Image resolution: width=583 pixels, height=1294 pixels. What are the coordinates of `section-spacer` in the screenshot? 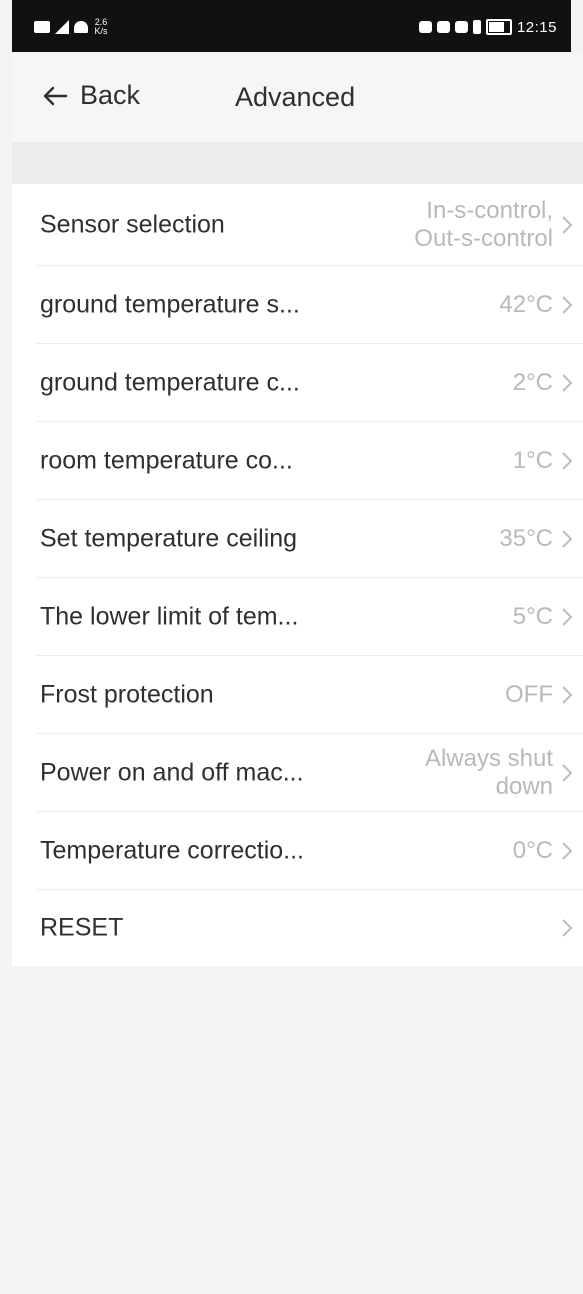 It's located at (297, 163).